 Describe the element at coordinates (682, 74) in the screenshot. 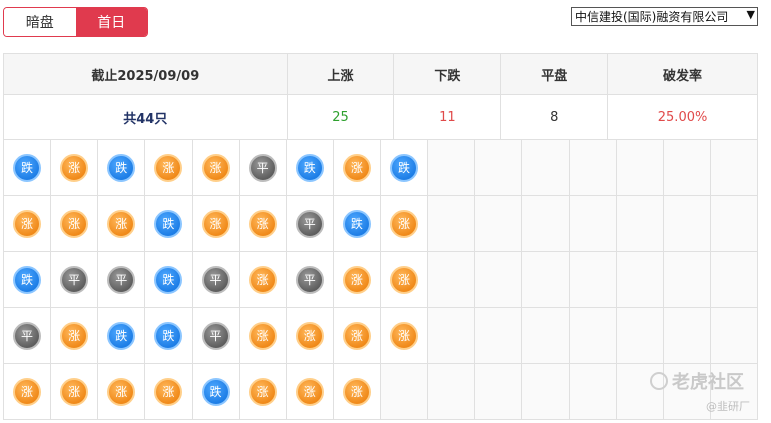

I see `summary-header-break-rate: 破发率` at that location.